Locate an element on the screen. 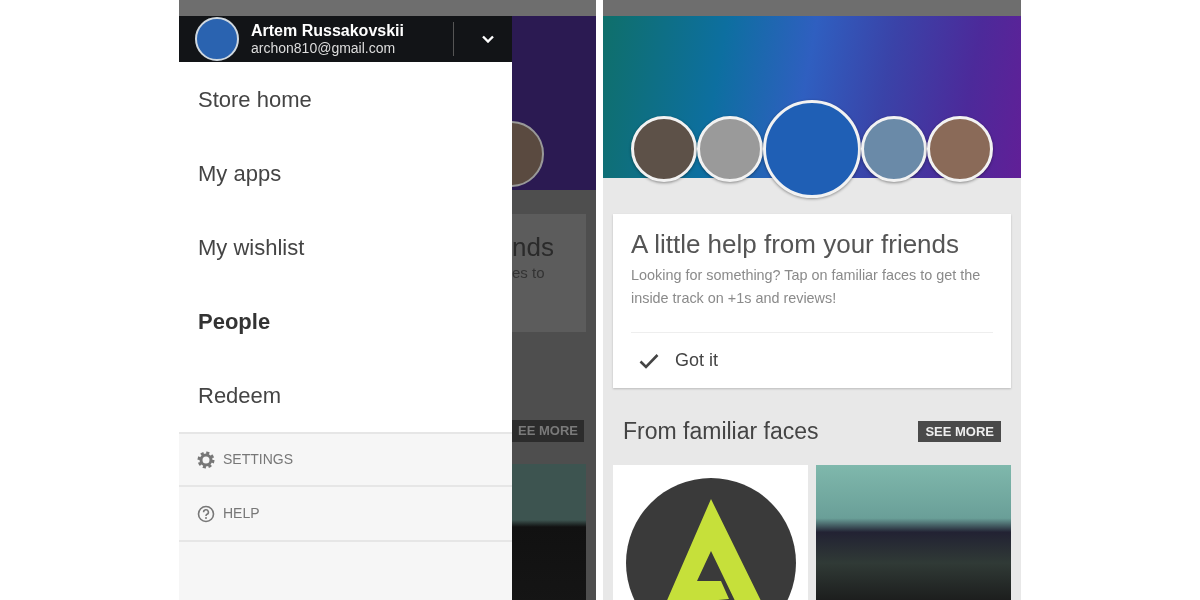  account-email: archon810@gmail.com is located at coordinates (324, 48).